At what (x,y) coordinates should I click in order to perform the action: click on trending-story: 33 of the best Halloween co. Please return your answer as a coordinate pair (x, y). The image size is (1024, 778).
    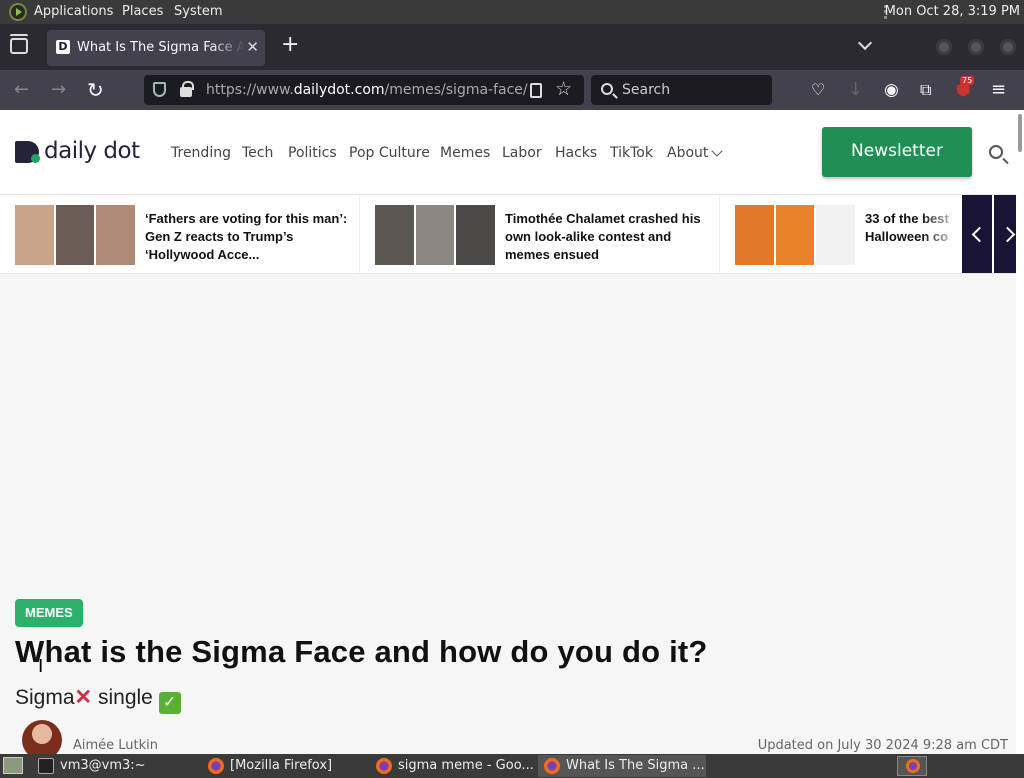
    Looking at the image, I should click on (841, 234).